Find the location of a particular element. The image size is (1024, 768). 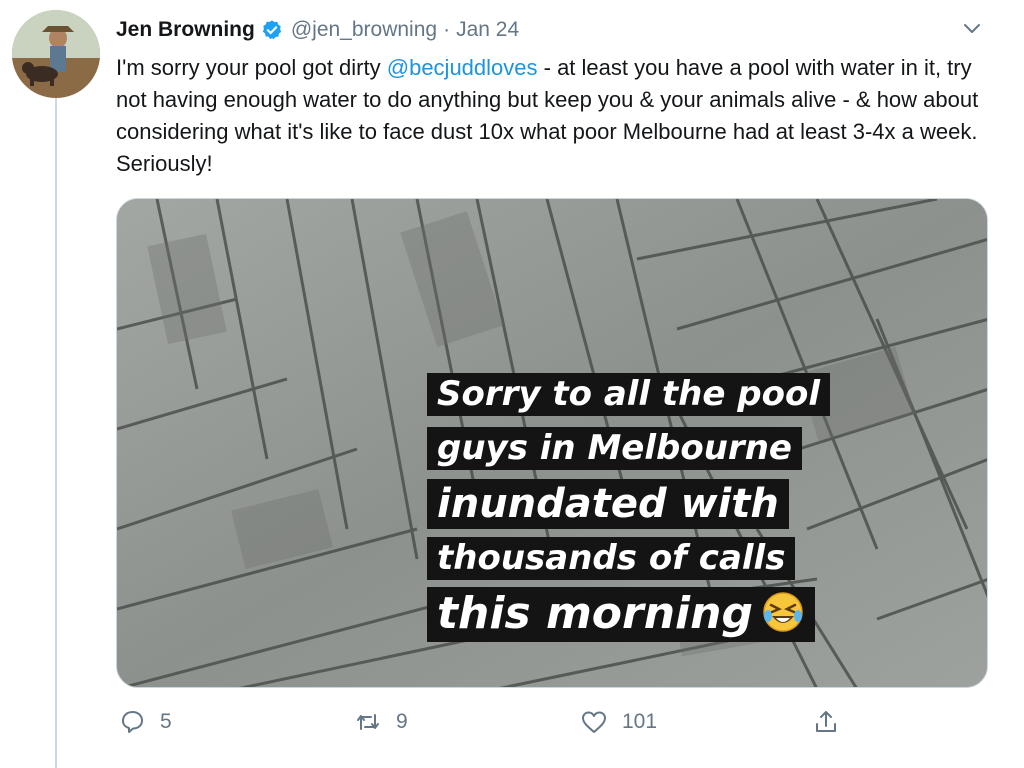

retweet-action: 9 is located at coordinates (381, 722).